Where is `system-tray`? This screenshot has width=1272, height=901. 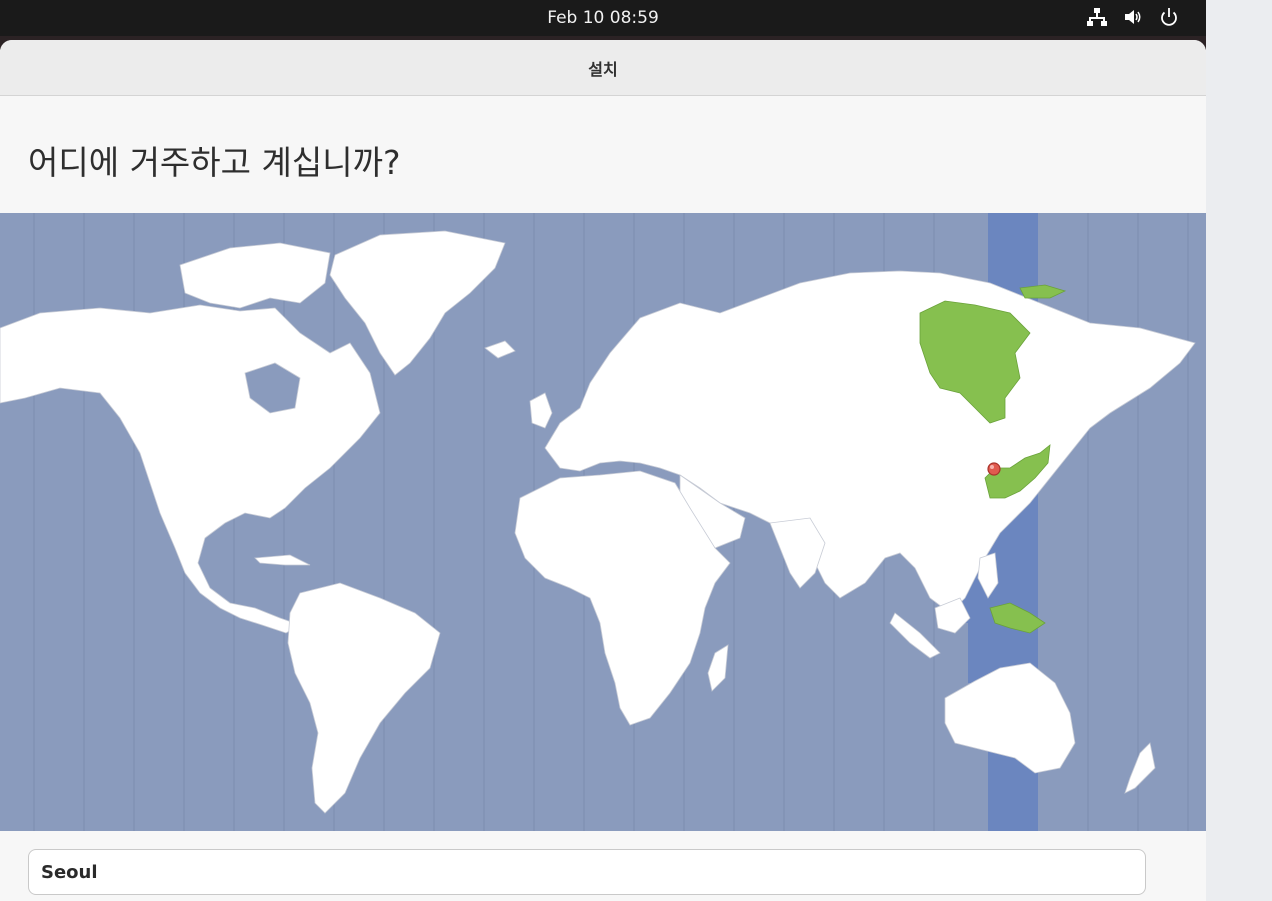 system-tray is located at coordinates (1133, 17).